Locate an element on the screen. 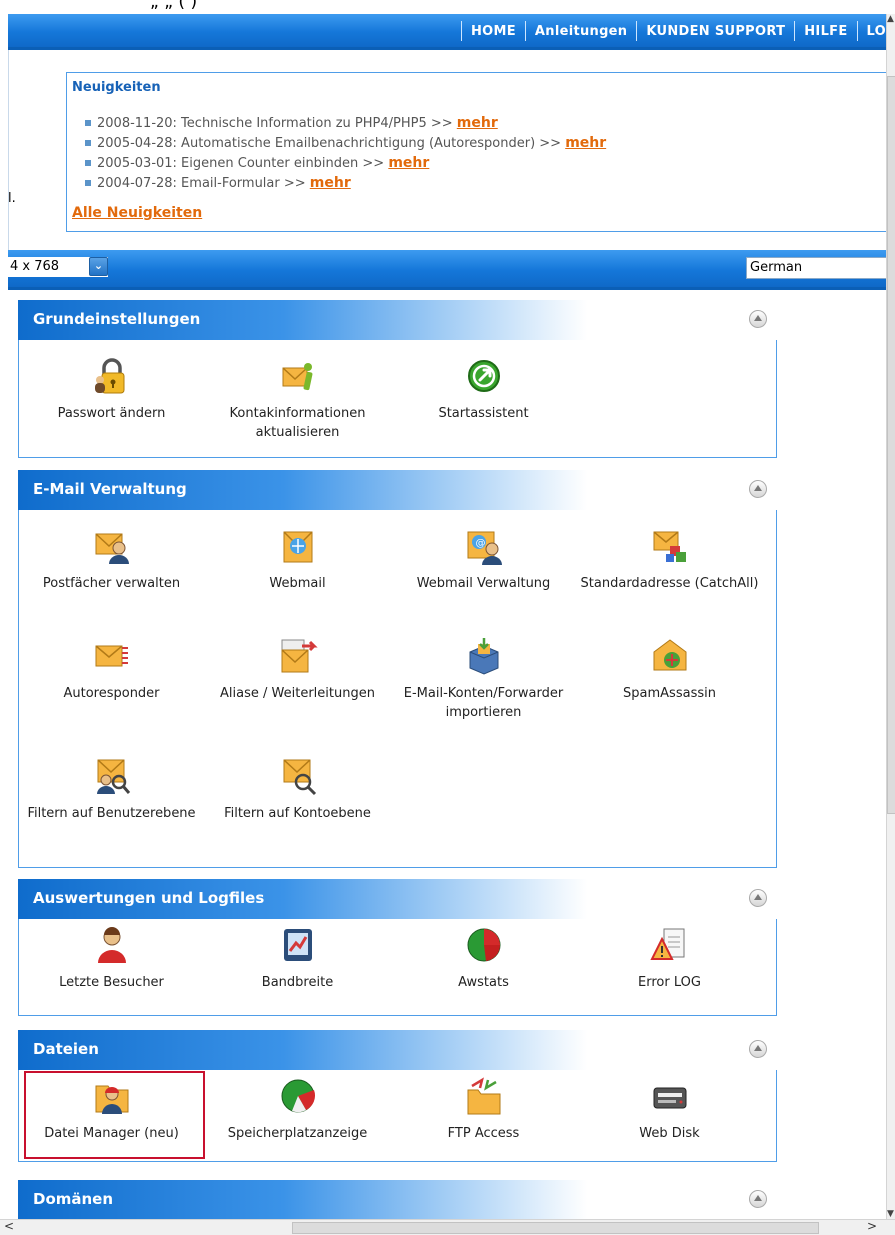  file-manager-icon is located at coordinates (111, 1099).